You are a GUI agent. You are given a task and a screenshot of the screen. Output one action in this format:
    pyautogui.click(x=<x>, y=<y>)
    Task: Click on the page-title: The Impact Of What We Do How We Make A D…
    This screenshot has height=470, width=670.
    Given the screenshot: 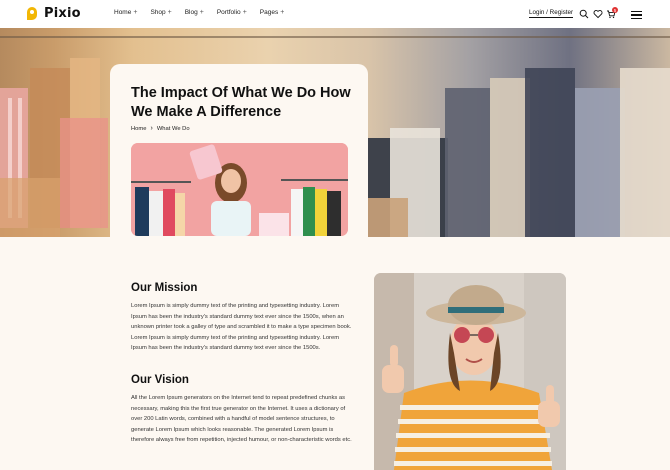 What is the action you would take?
    pyautogui.click(x=241, y=102)
    